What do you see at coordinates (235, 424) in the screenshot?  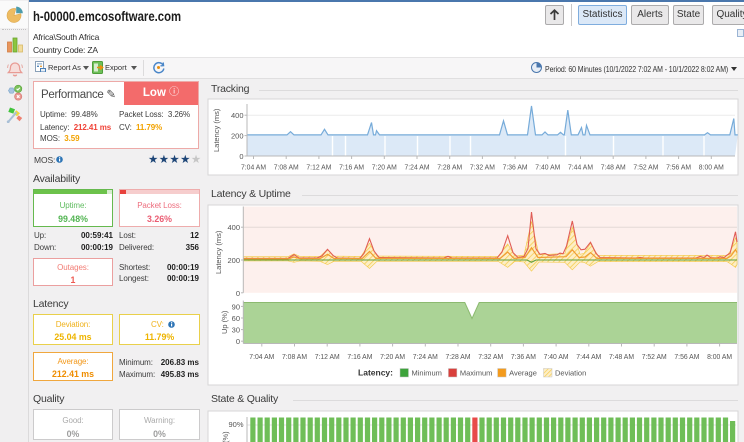 I see `svg-text: 90%` at bounding box center [235, 424].